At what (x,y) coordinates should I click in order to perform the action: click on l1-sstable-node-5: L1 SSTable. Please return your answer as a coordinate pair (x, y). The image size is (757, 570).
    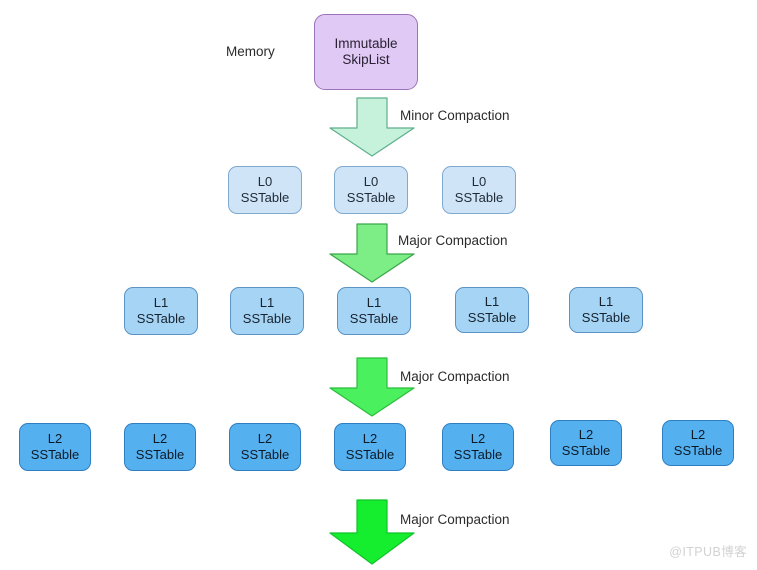
    Looking at the image, I should click on (606, 310).